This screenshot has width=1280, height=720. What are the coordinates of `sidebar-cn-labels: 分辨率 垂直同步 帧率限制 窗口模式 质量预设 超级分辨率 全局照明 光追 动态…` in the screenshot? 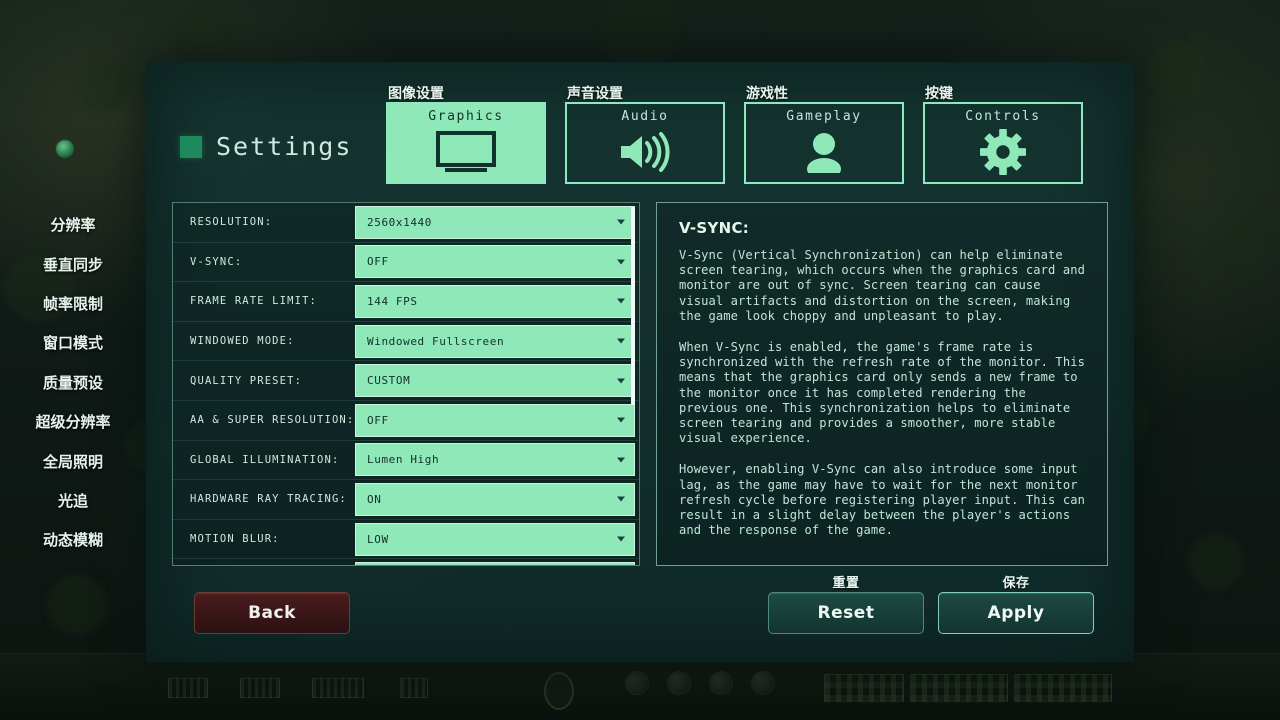 It's located at (73, 382).